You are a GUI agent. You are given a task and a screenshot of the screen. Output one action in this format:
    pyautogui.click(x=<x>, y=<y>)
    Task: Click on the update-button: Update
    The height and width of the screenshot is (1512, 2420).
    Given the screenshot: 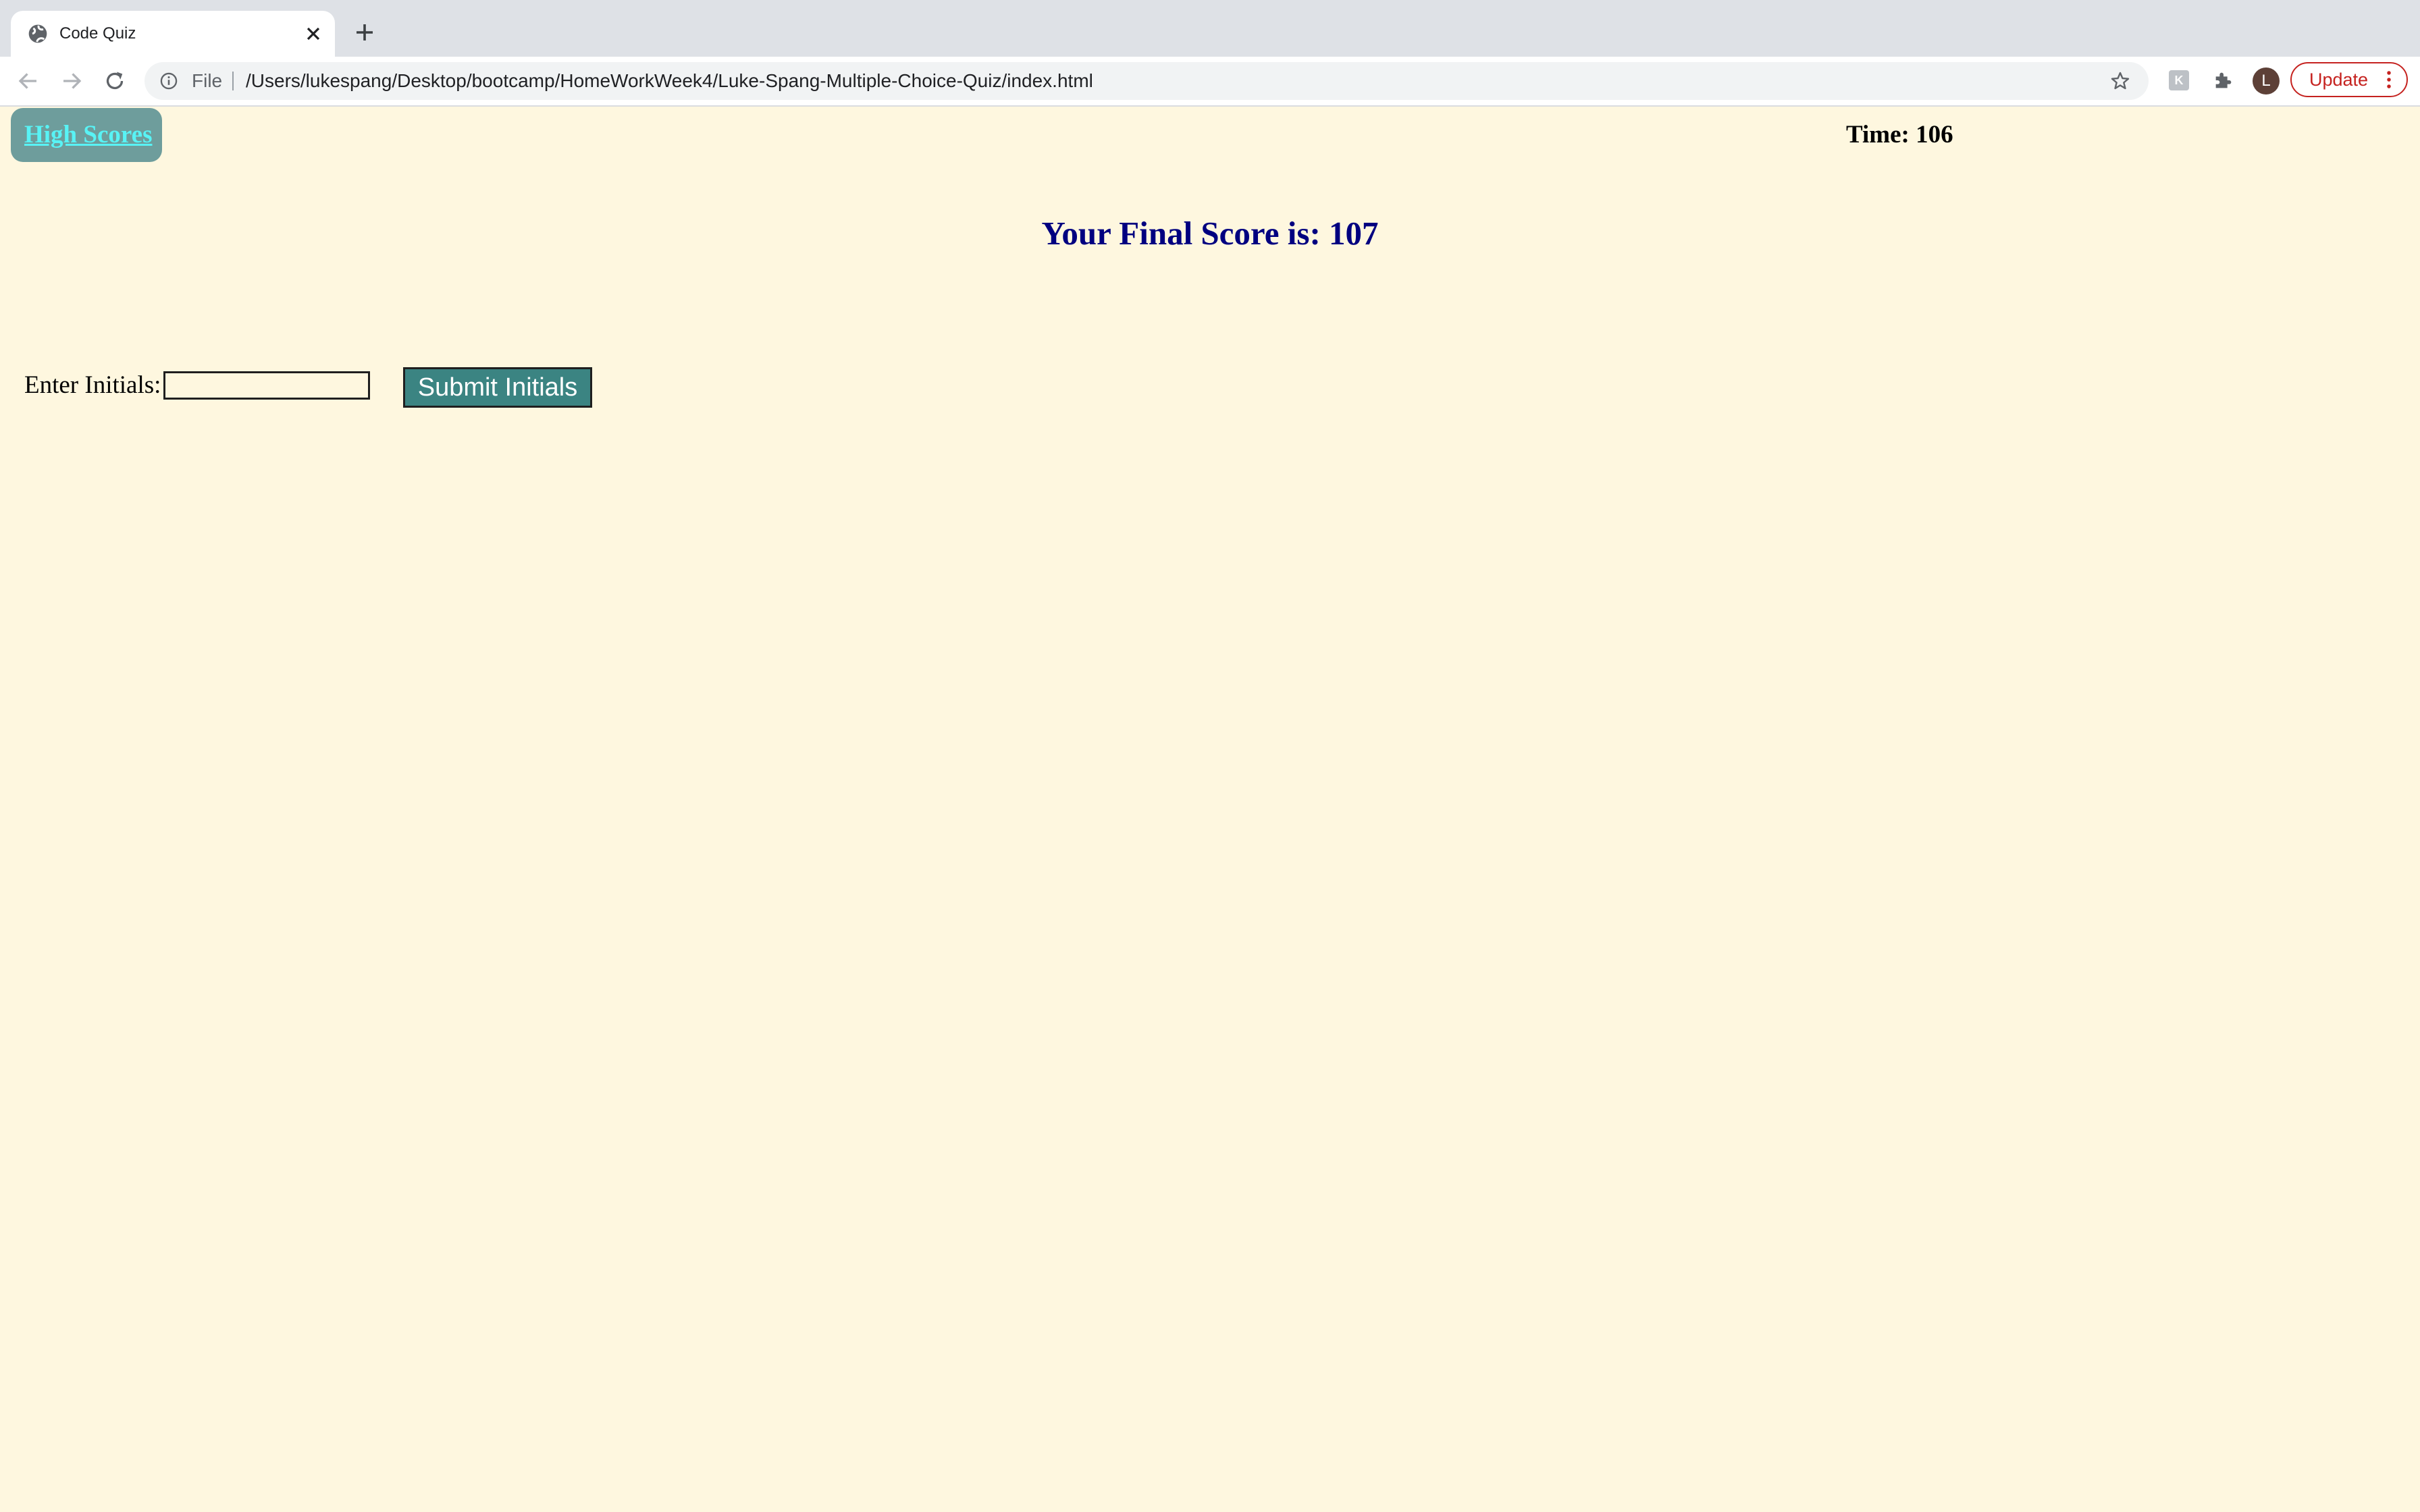 What is the action you would take?
    pyautogui.click(x=2349, y=79)
    